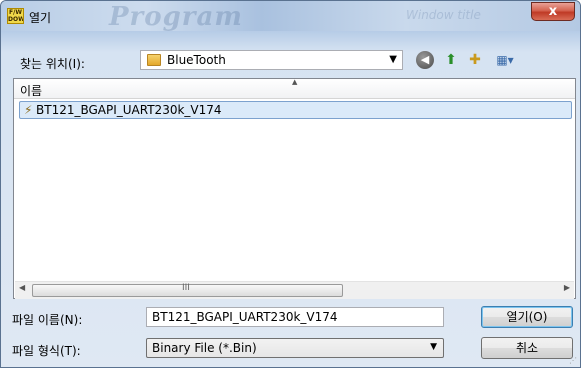 This screenshot has height=368, width=581. Describe the element at coordinates (40, 18) in the screenshot. I see `window-title: 열기` at that location.